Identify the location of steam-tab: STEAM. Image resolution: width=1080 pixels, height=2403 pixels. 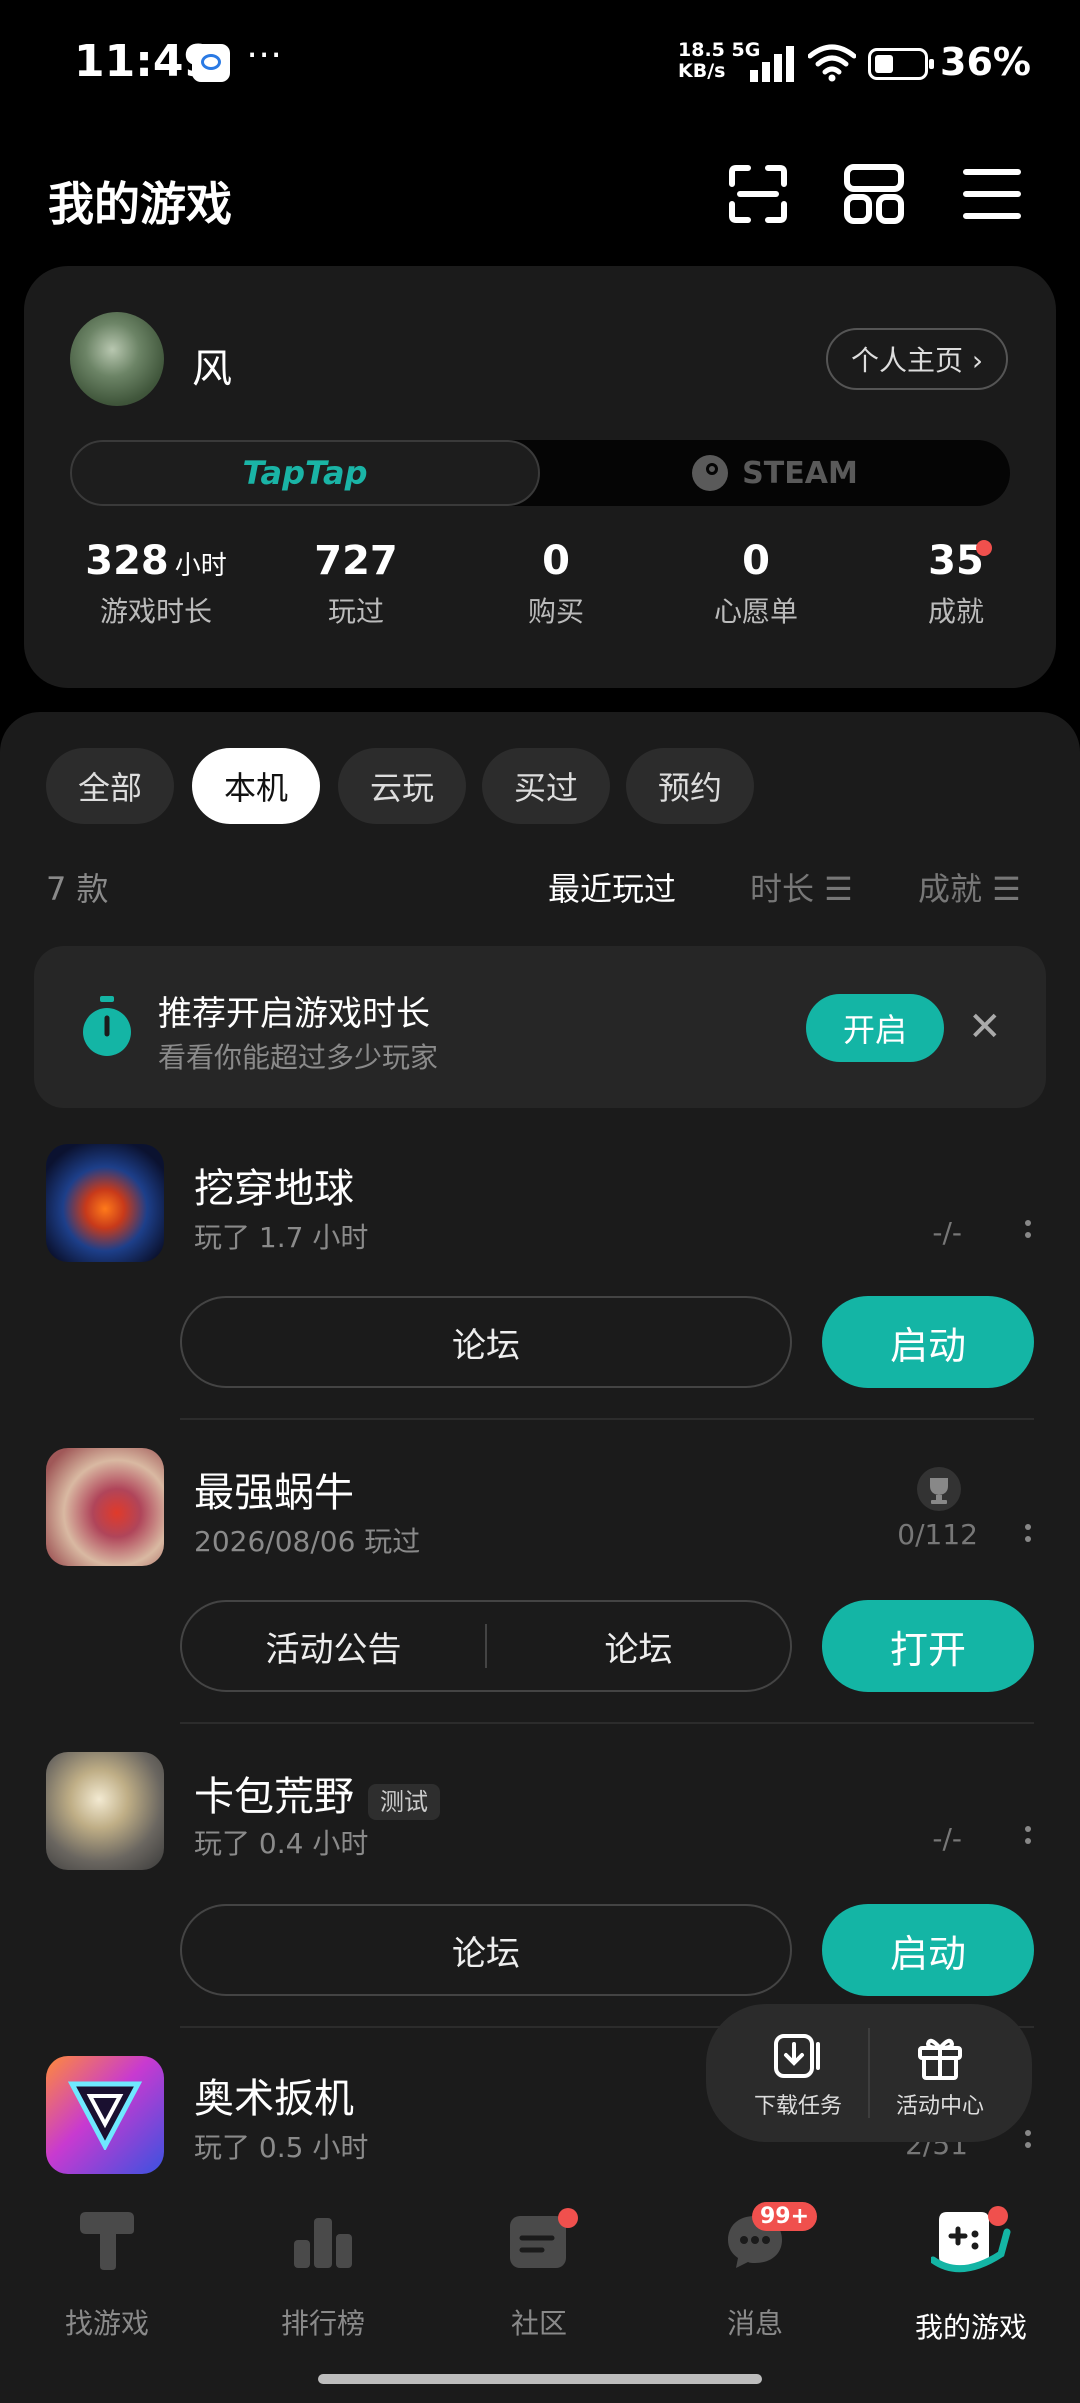
(775, 473).